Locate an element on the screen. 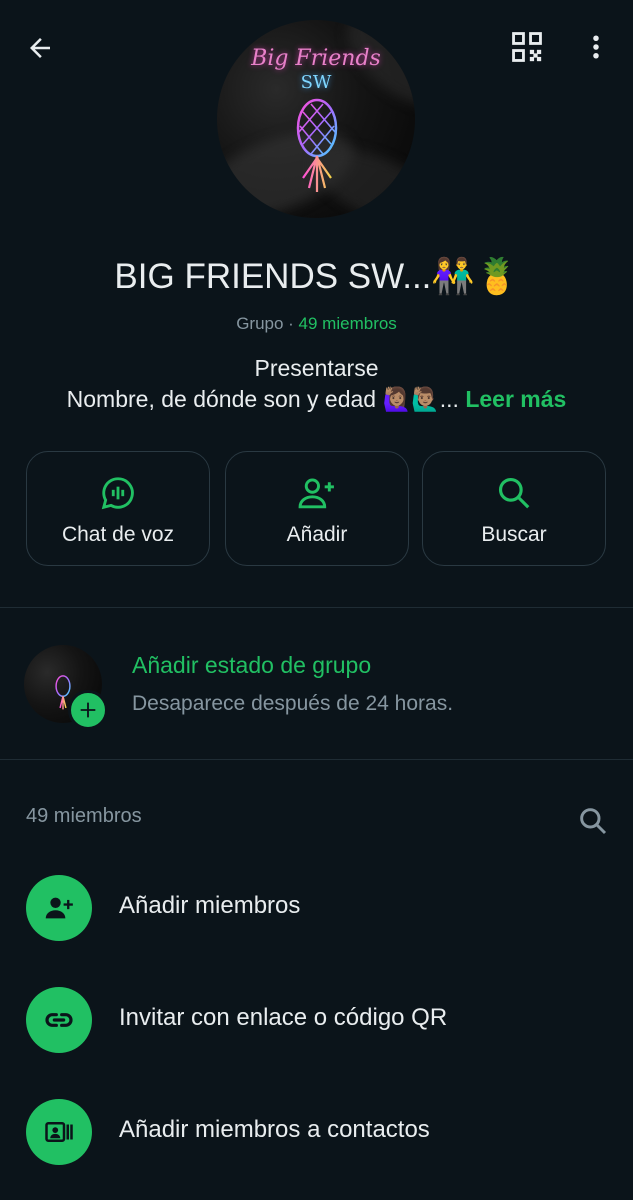  avatar-title-text: Big Friends is located at coordinates (316, 58).